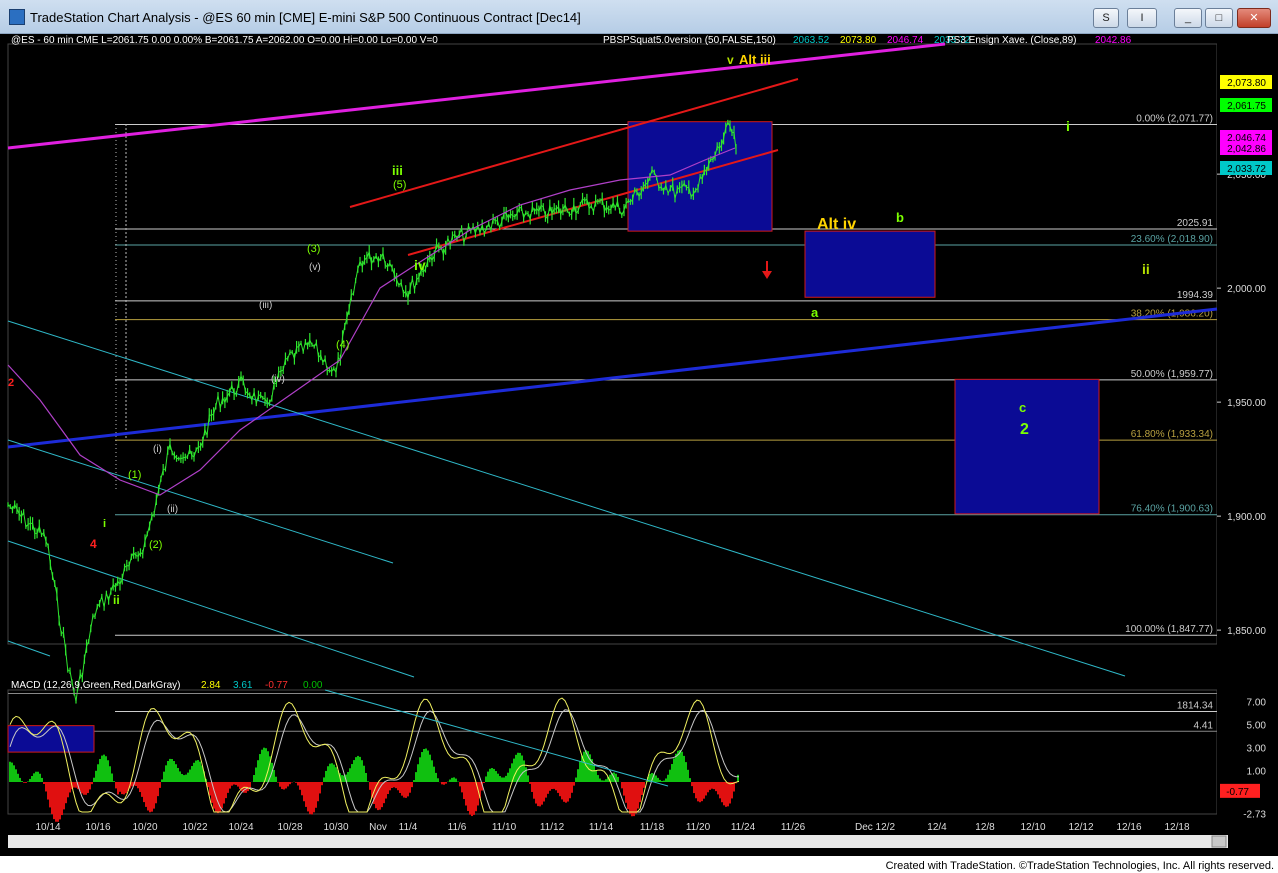 The image size is (1278, 873). Describe the element at coordinates (378, 827) in the screenshot. I see `x-axis-label: Nov` at that location.